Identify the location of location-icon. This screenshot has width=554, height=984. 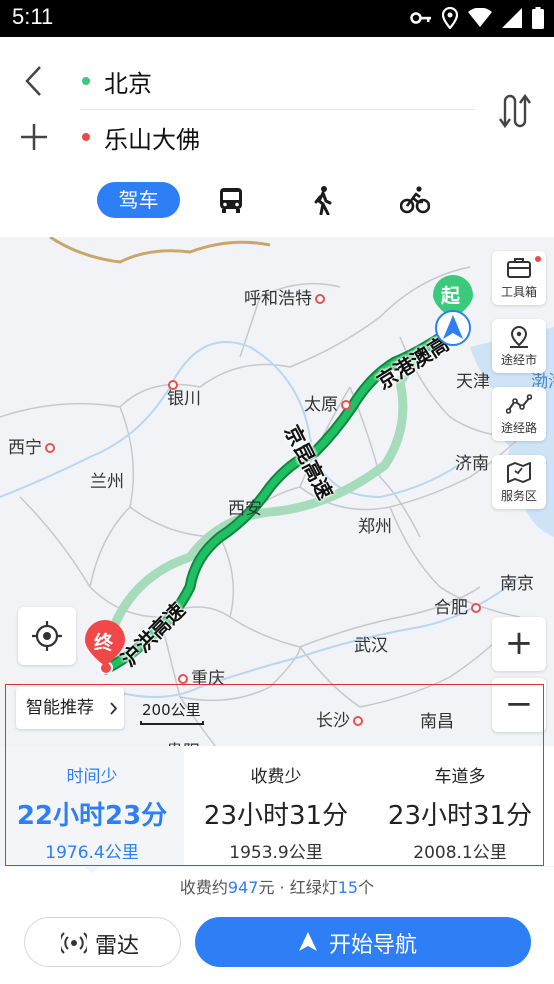
(450, 18).